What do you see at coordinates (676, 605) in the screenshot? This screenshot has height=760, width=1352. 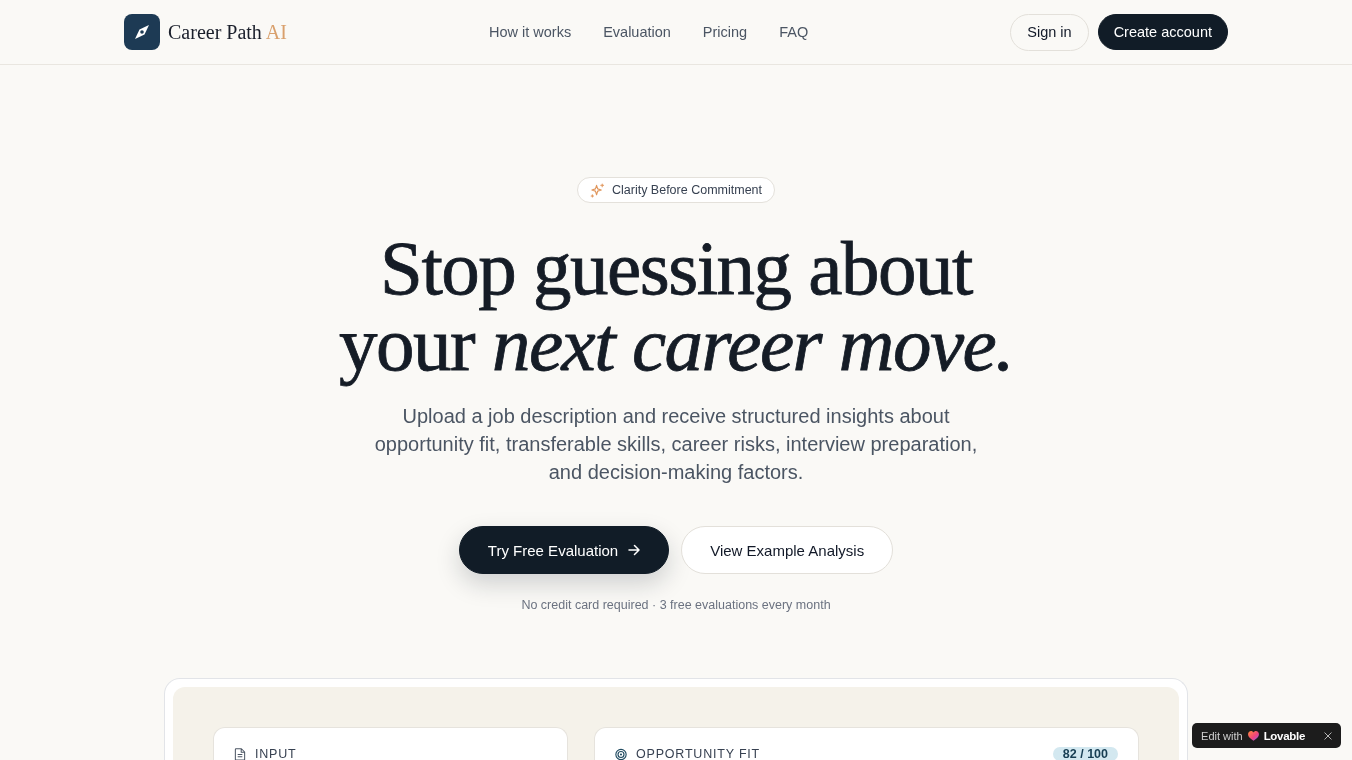 I see `footnote: No credit card required · 3 free evaluations every month` at bounding box center [676, 605].